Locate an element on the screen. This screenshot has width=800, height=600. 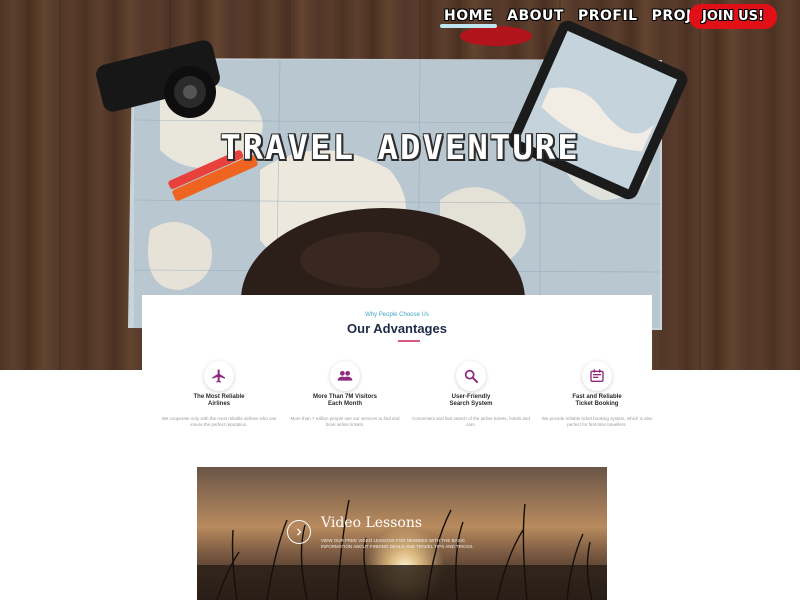
advantage-name: The Most Reliable Airlines is located at coordinates (219, 400).